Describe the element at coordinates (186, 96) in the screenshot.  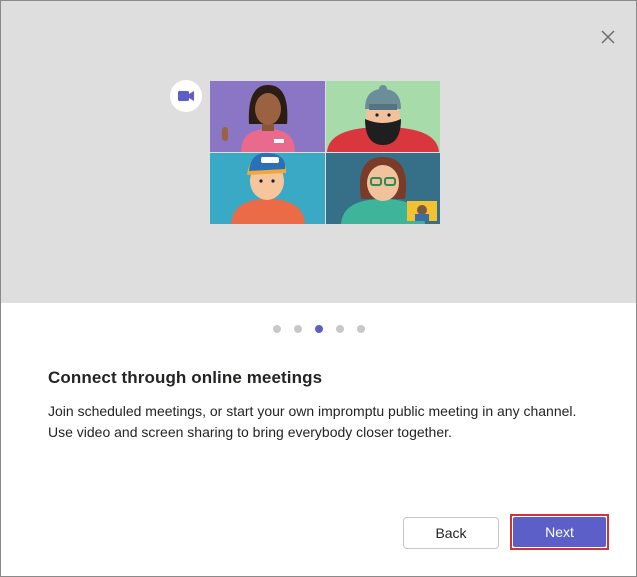
I see `video-camera-icon` at that location.